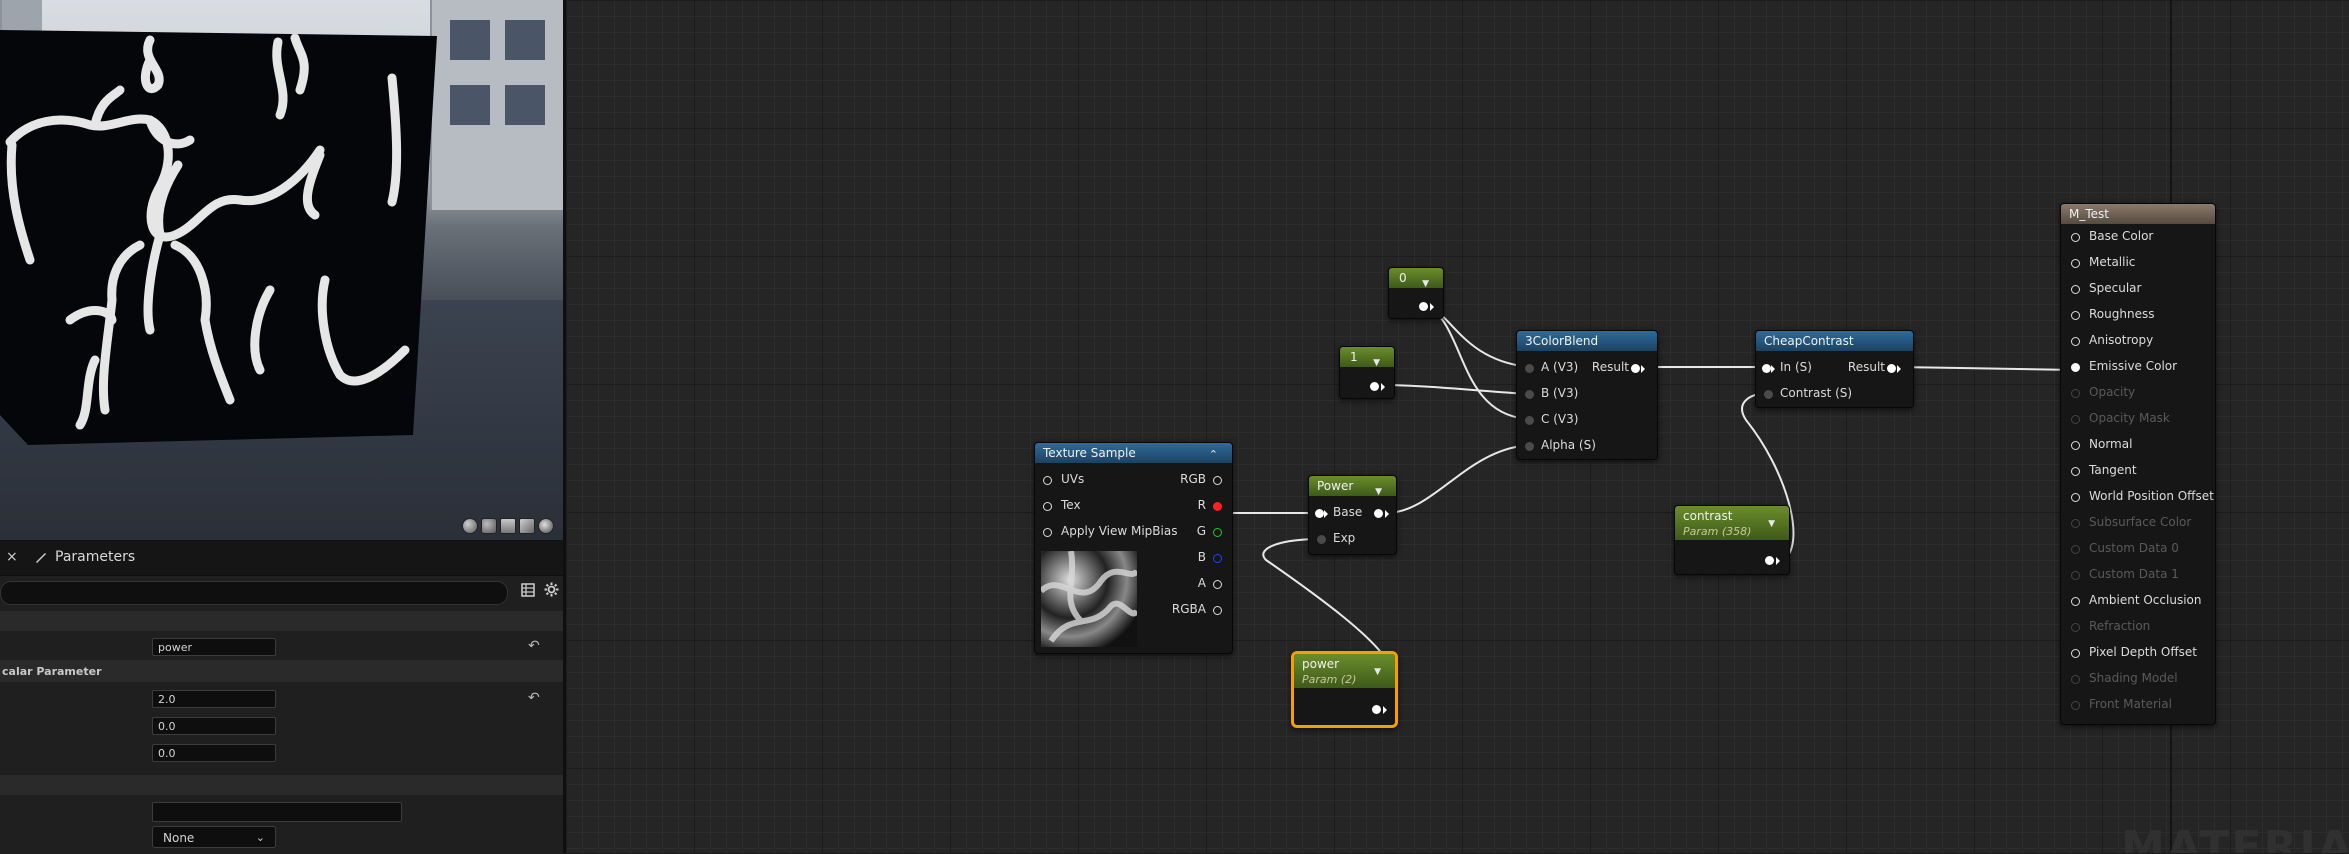 The image size is (2349, 854). I want to click on material-pin-label: Shading Model, so click(2133, 678).